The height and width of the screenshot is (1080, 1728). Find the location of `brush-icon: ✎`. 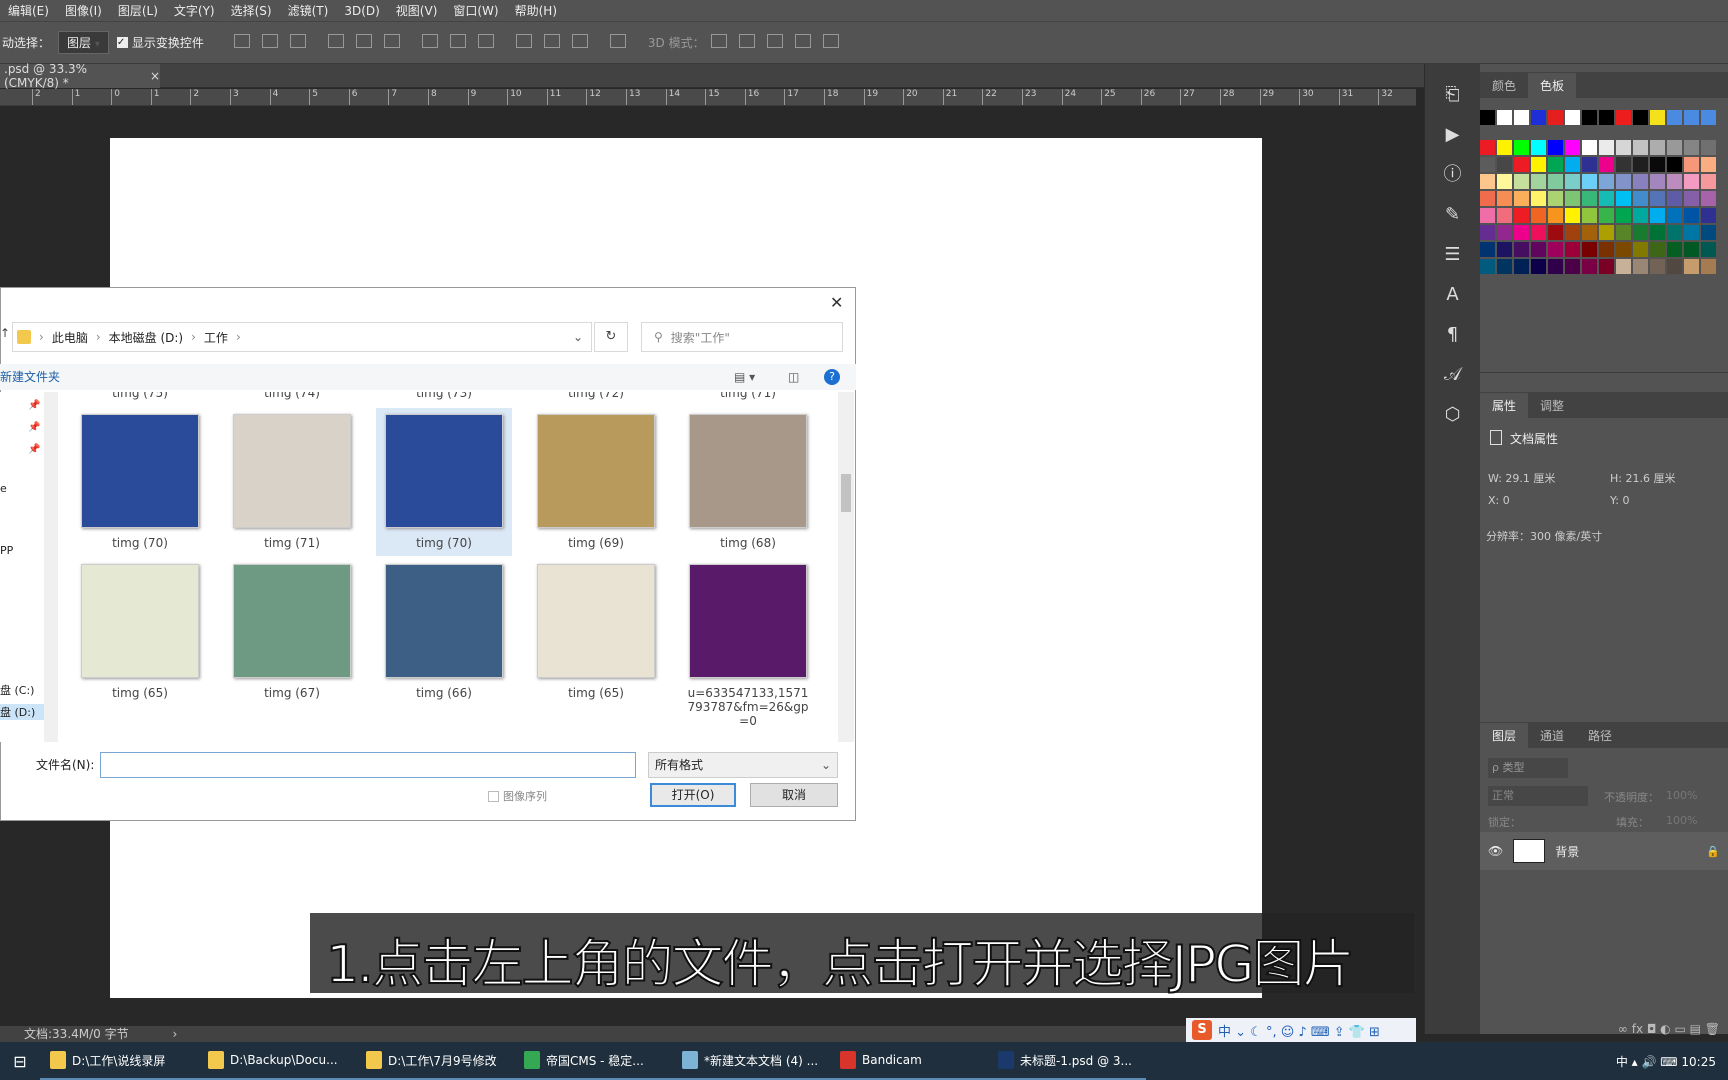

brush-icon: ✎ is located at coordinates (1453, 215).